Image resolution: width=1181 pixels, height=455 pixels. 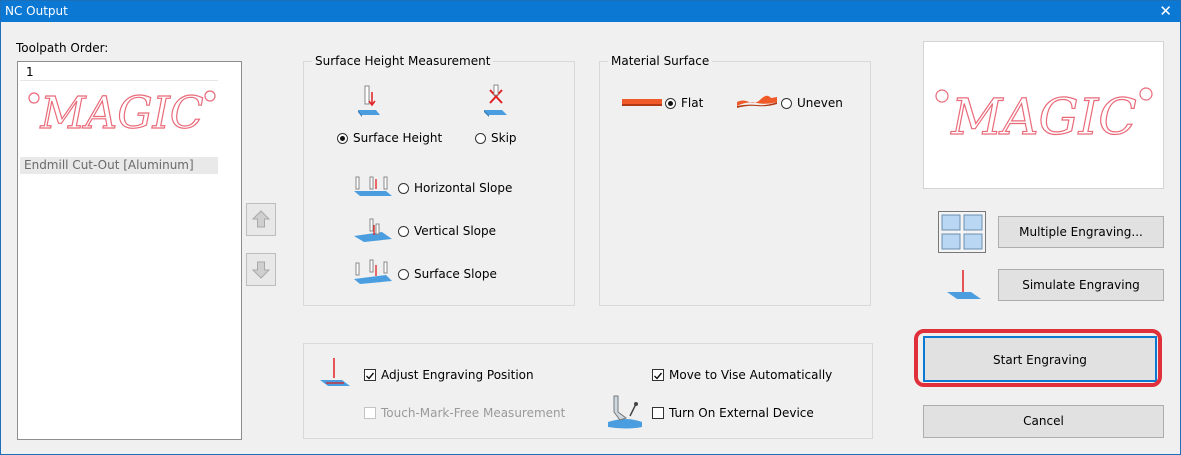 What do you see at coordinates (369, 101) in the screenshot?
I see `surface-height-icon` at bounding box center [369, 101].